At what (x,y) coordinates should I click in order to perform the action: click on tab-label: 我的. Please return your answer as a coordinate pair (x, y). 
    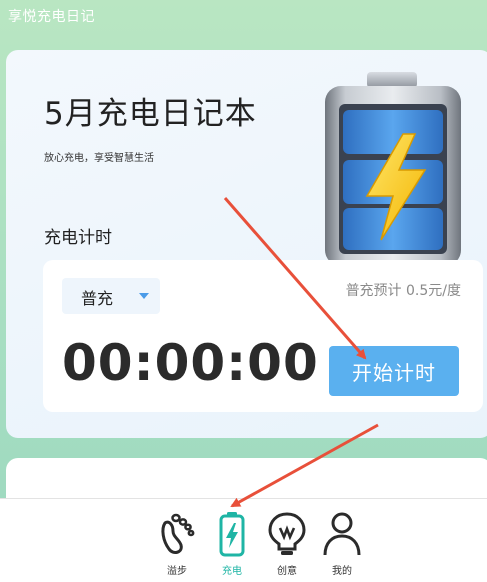
    Looking at the image, I should click on (342, 571).